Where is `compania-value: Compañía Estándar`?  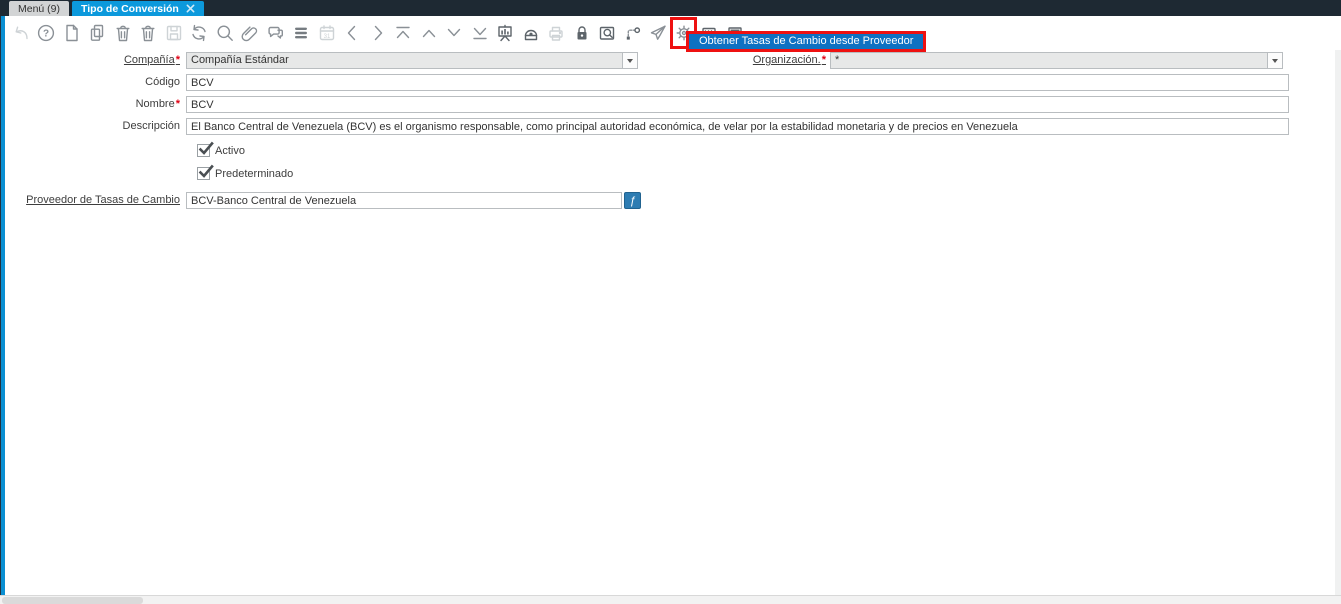
compania-value: Compañía Estándar is located at coordinates (404, 60).